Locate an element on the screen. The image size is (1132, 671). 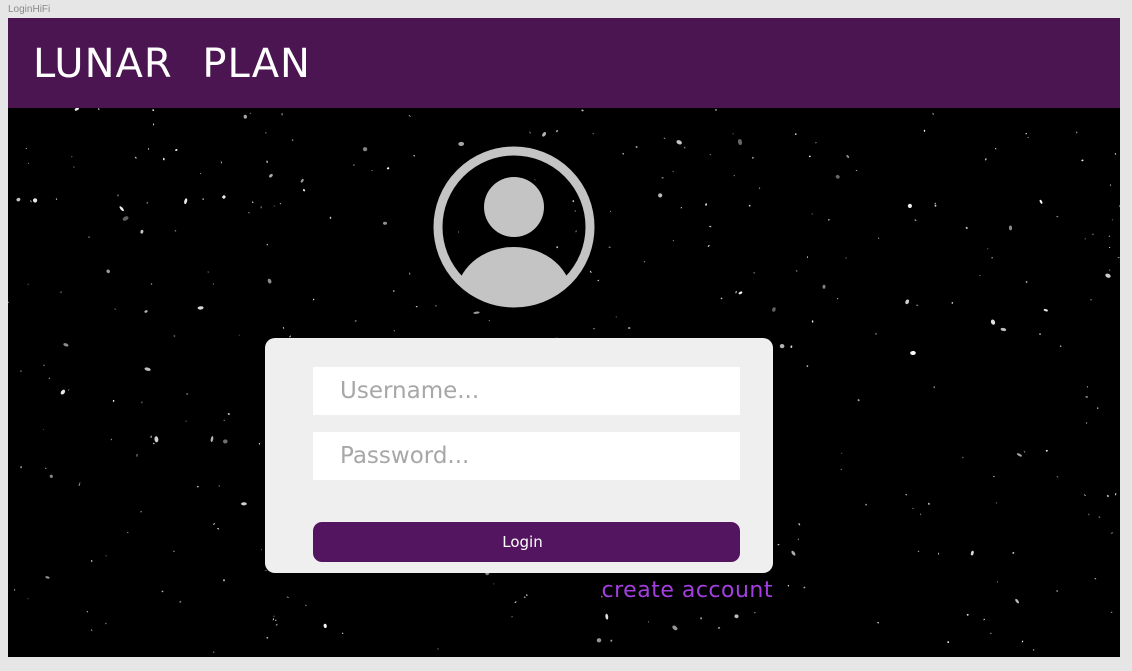
frame-label: LoginHiFi is located at coordinates (29, 9).